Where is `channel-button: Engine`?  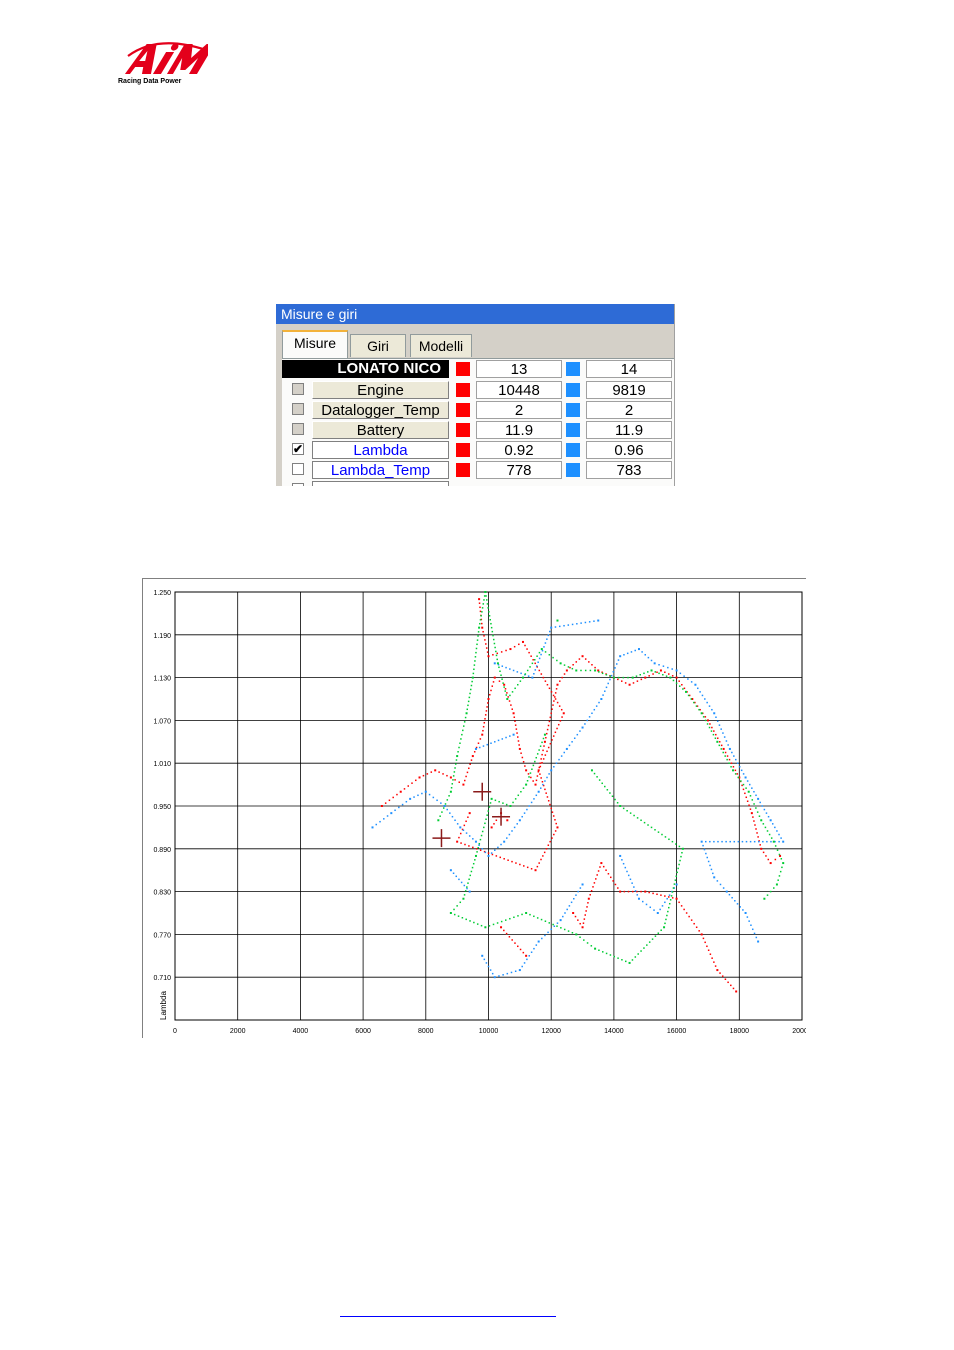
channel-button: Engine is located at coordinates (380, 390).